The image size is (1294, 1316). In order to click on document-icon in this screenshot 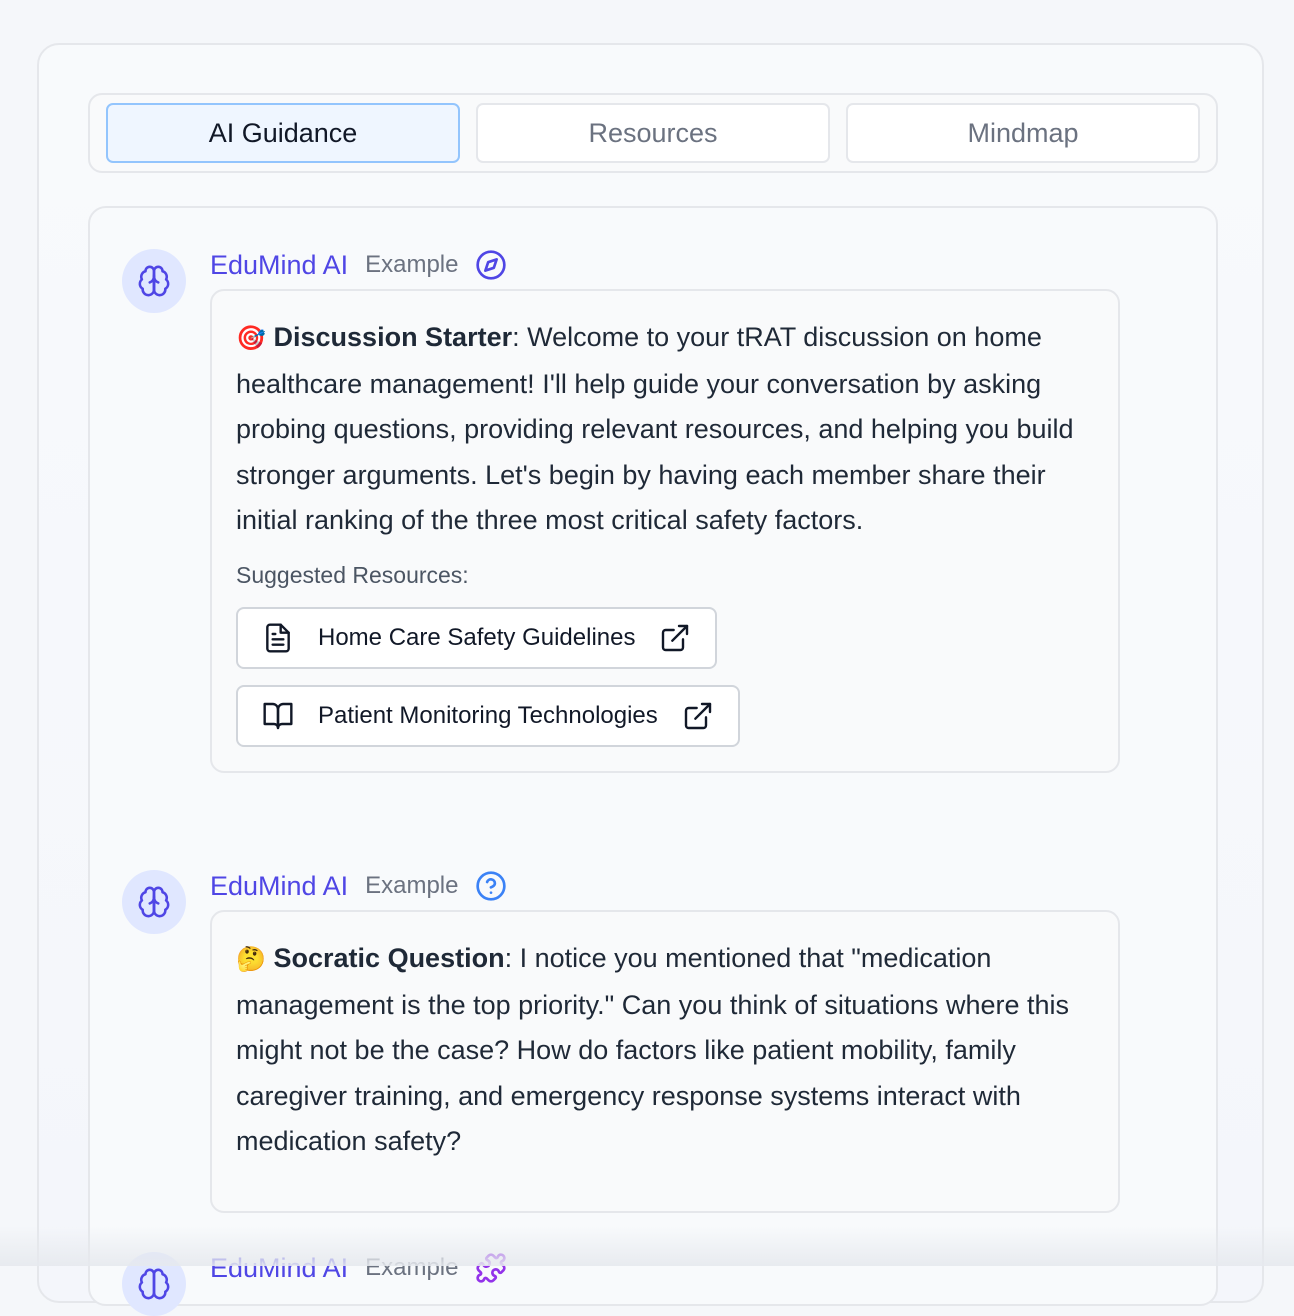, I will do `click(278, 638)`.